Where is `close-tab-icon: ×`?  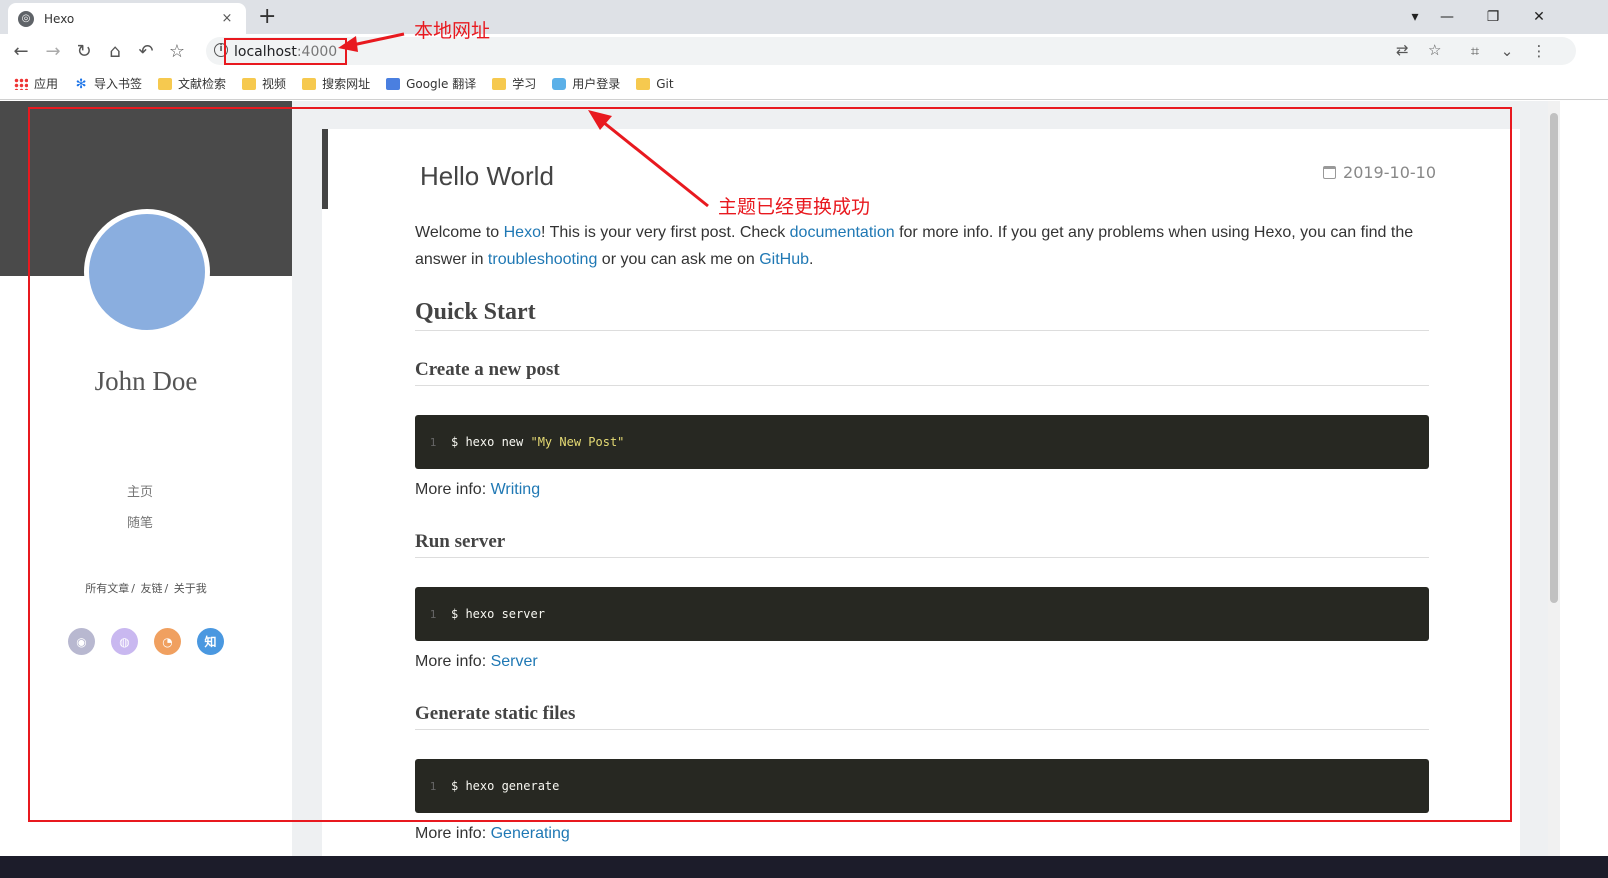
close-tab-icon: × is located at coordinates (227, 18).